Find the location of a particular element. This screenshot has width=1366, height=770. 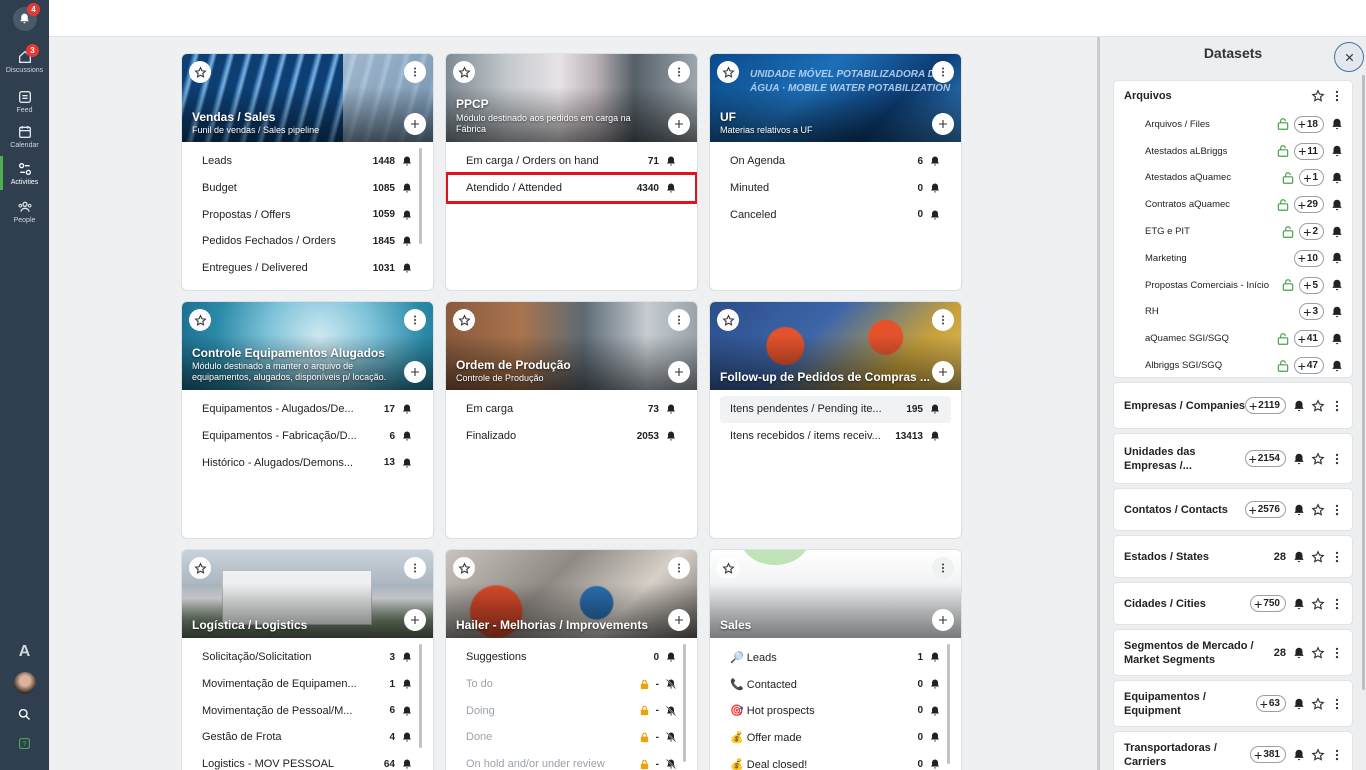

list-item: Minuted 0 is located at coordinates (835, 188).